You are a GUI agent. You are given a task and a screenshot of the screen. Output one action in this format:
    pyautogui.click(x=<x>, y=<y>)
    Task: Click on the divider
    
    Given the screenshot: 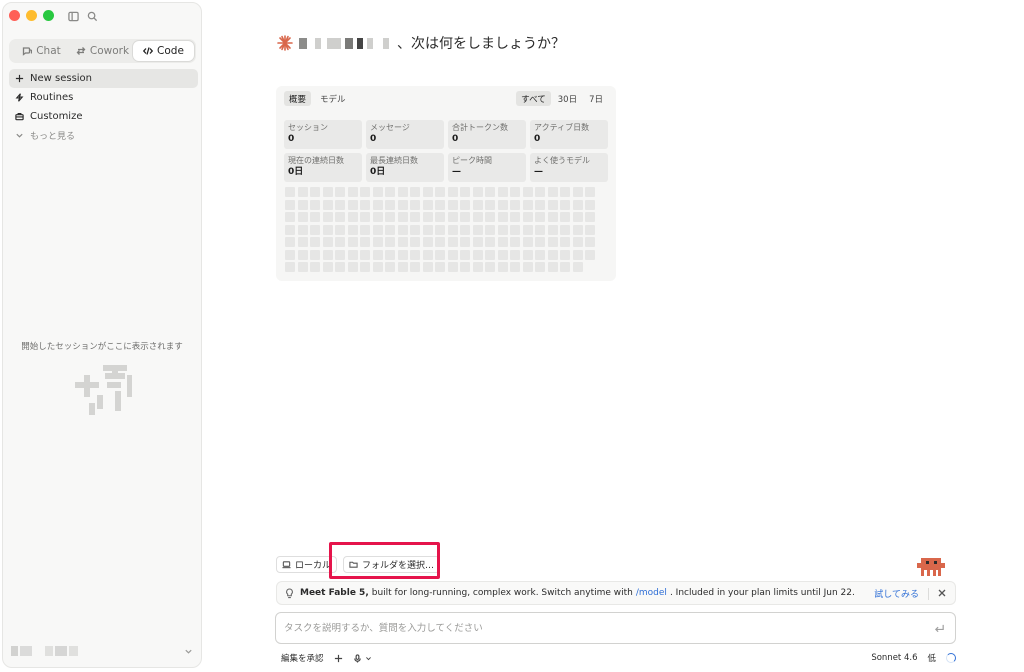 What is the action you would take?
    pyautogui.click(x=928, y=594)
    